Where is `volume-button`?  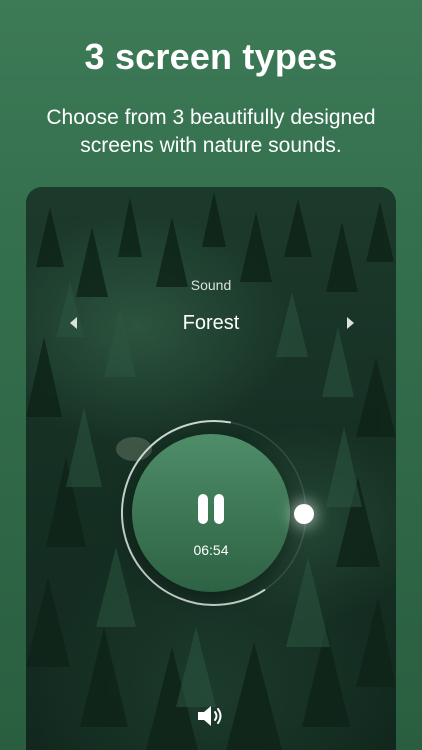 volume-button is located at coordinates (211, 716).